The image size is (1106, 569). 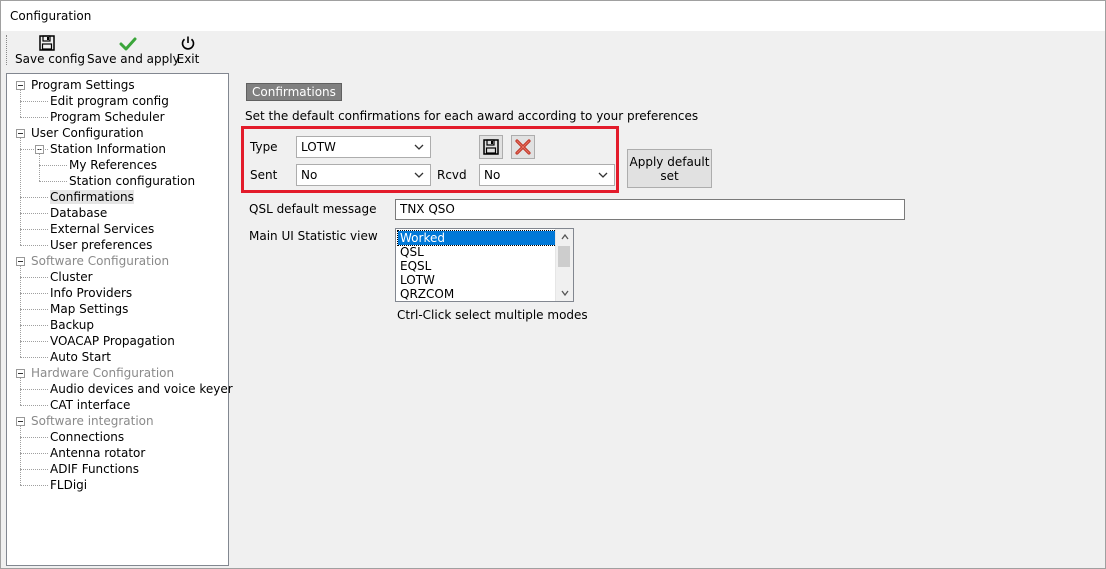 I want to click on tree-item-label: VOACAP Propagation, so click(x=112, y=341).